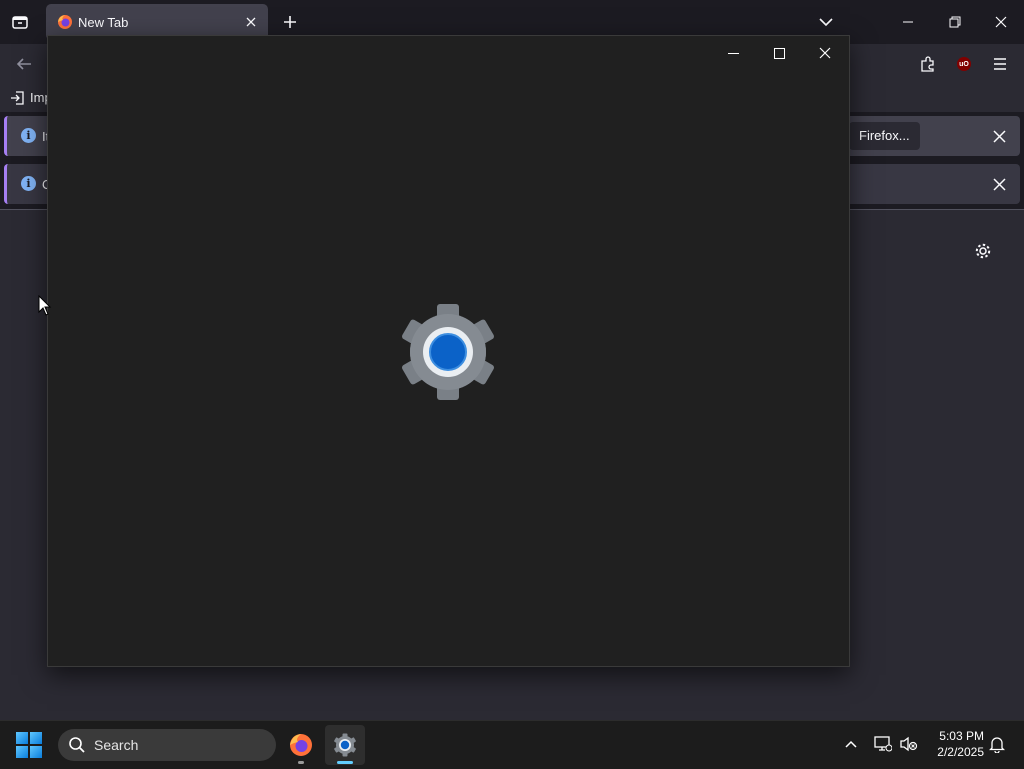  What do you see at coordinates (345, 762) in the screenshot?
I see `app-active-indicator` at bounding box center [345, 762].